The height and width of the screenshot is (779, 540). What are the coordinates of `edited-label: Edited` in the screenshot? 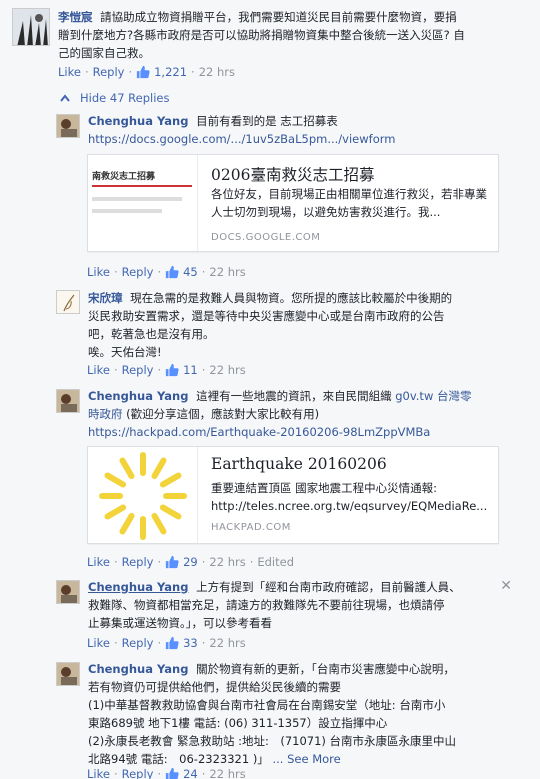 It's located at (275, 562).